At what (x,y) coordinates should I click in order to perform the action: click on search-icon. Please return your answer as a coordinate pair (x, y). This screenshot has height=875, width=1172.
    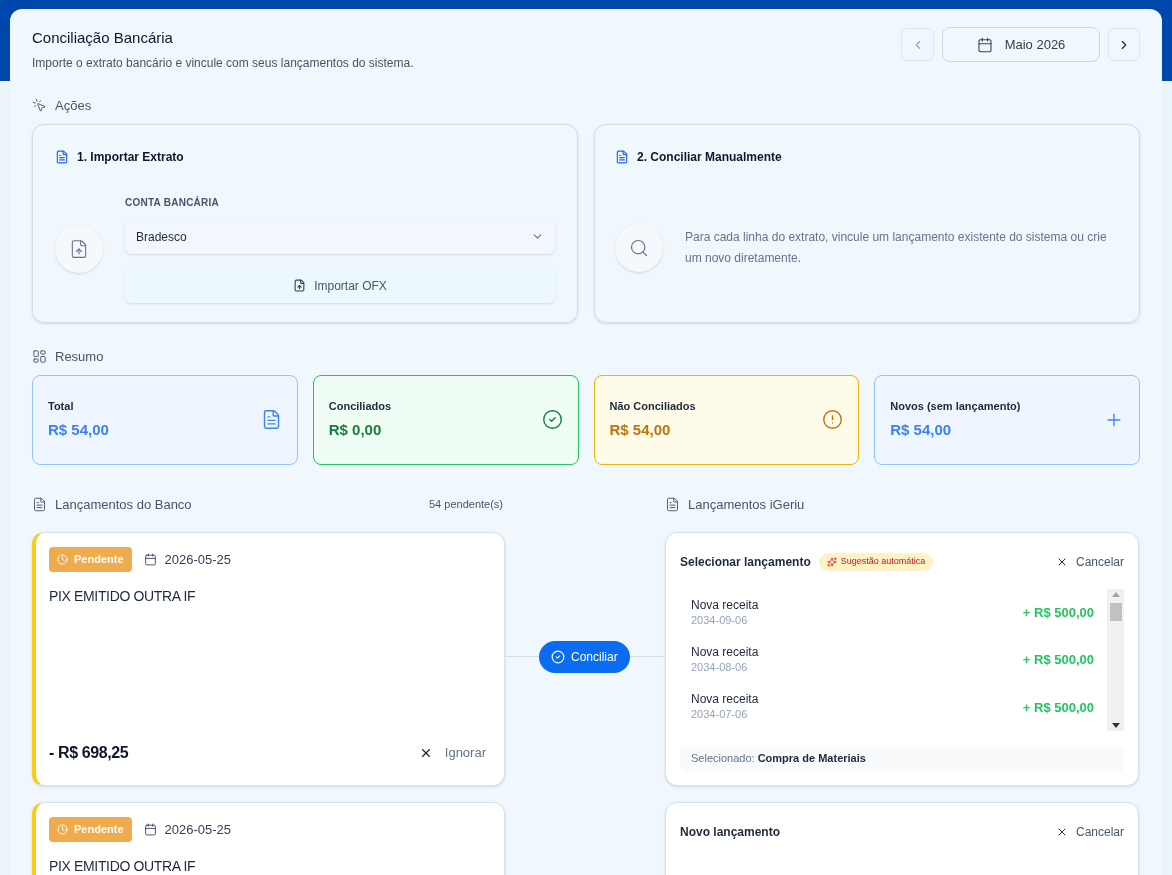
    Looking at the image, I should click on (639, 248).